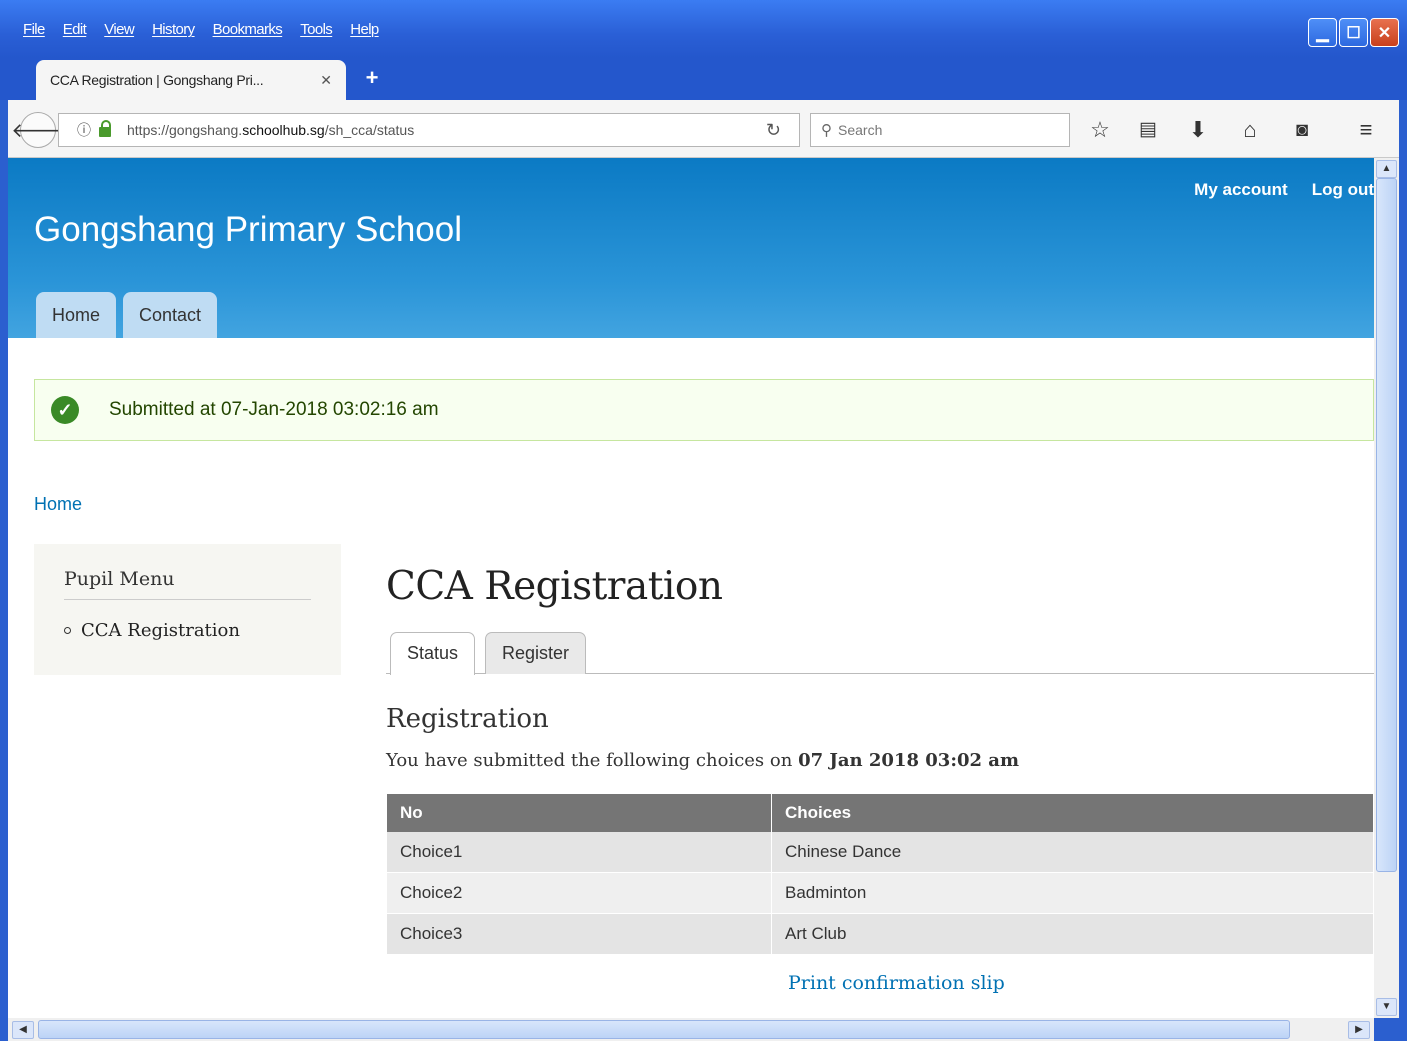 The image size is (1407, 1041). Describe the element at coordinates (23, 1030) in the screenshot. I see `scroll-left-icon: ◀` at that location.